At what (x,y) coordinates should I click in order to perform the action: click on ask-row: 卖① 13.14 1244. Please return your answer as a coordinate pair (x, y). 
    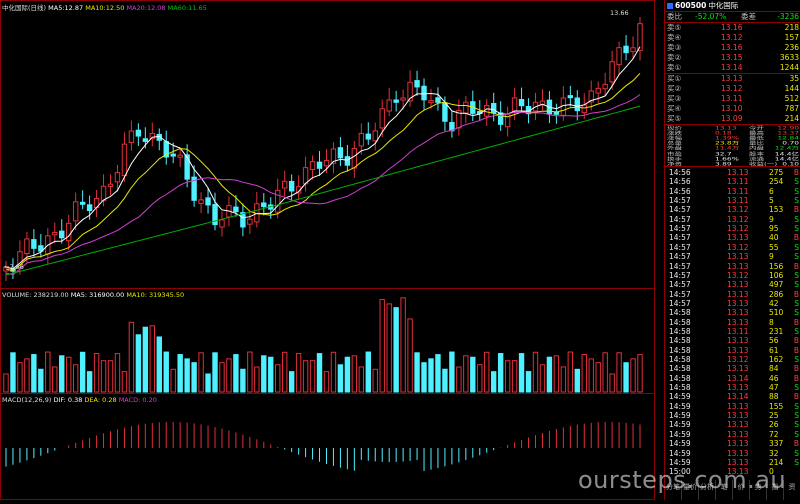
    Looking at the image, I should click on (732, 68).